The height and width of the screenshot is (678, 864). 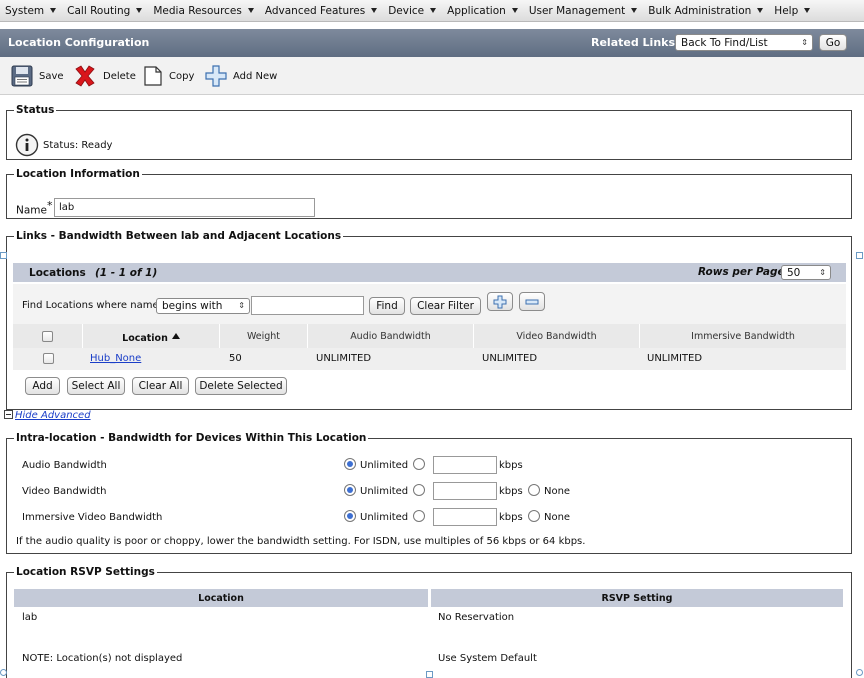 What do you see at coordinates (175, 335) in the screenshot?
I see `sort-ascending-icon` at bounding box center [175, 335].